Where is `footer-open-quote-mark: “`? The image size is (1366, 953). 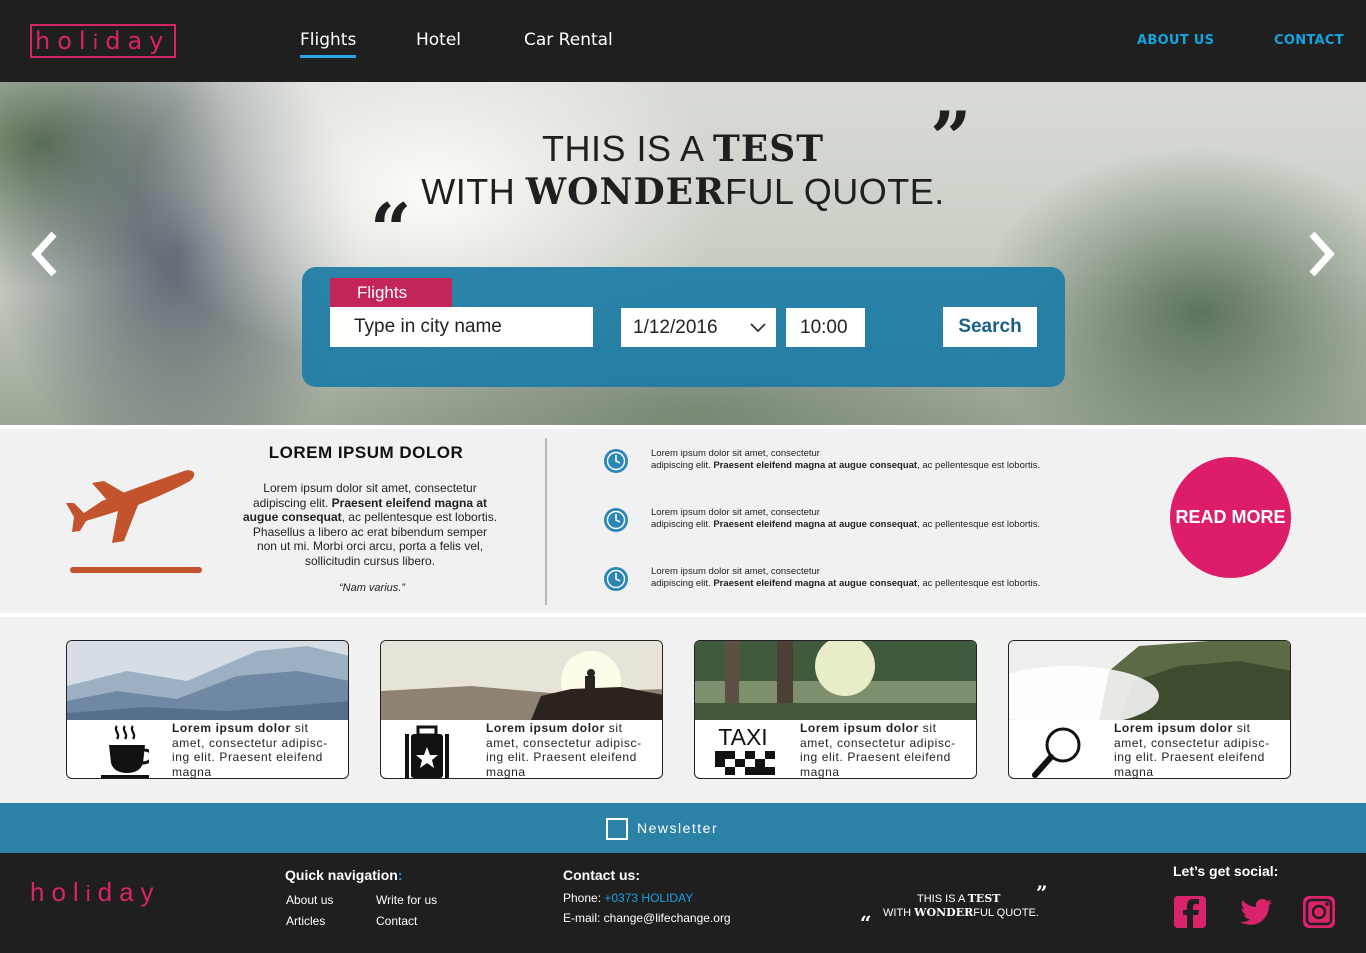 footer-open-quote-mark: “ is located at coordinates (866, 923).